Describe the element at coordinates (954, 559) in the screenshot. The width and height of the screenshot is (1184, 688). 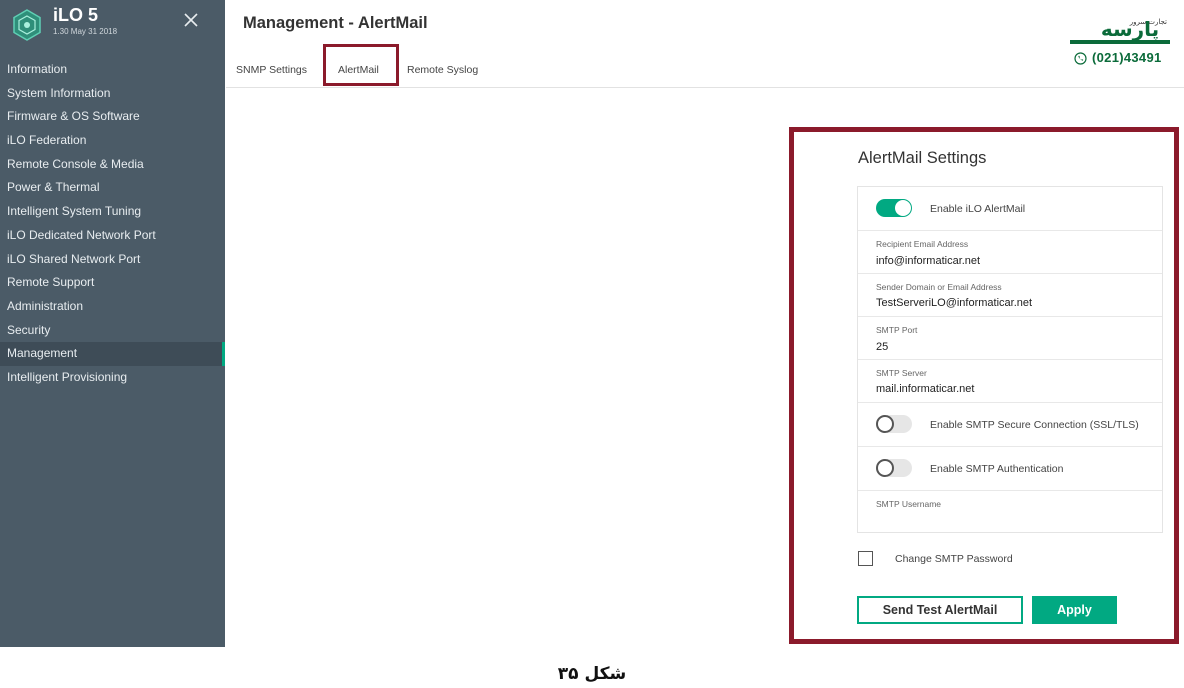
I see `change-smtp-password-label: Change SMTP Password` at that location.